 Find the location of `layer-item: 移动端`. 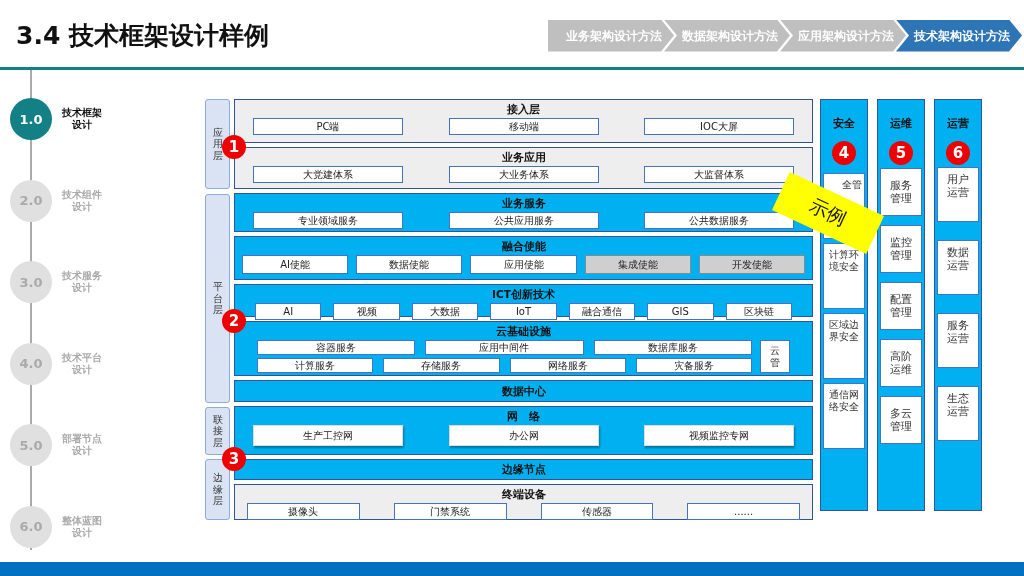

layer-item: 移动端 is located at coordinates (523, 126).